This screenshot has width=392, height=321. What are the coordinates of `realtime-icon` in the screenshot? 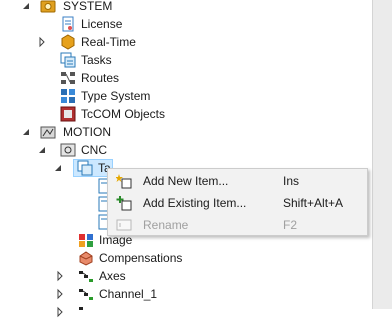 It's located at (68, 42).